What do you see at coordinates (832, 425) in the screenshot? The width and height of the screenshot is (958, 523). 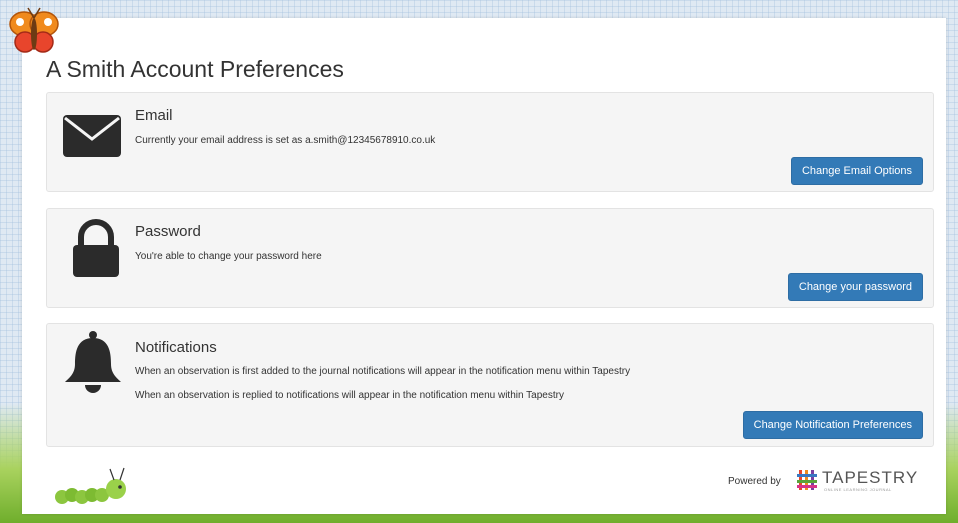 I see `change-notification-preferences-button: Change Notification Preferences` at bounding box center [832, 425].